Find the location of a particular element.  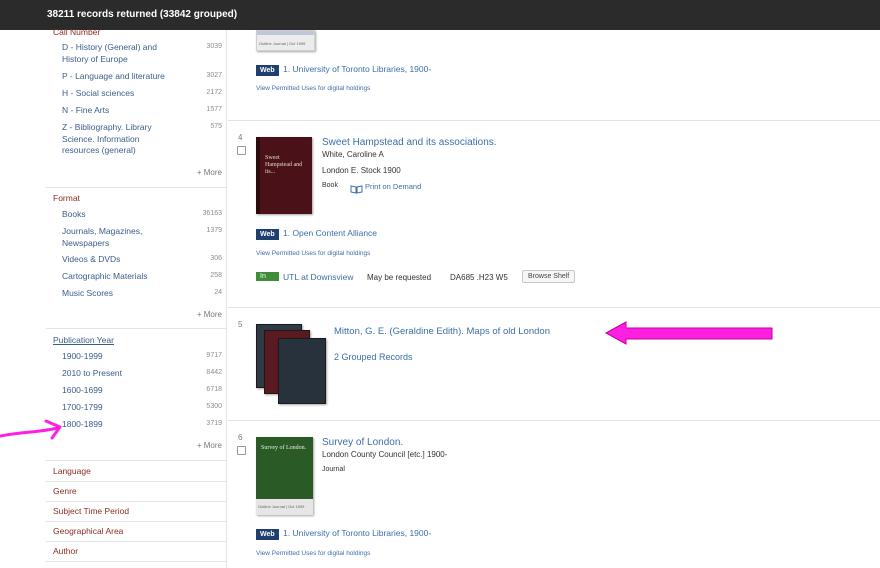

facet-heading-author: Author is located at coordinates (65, 551).